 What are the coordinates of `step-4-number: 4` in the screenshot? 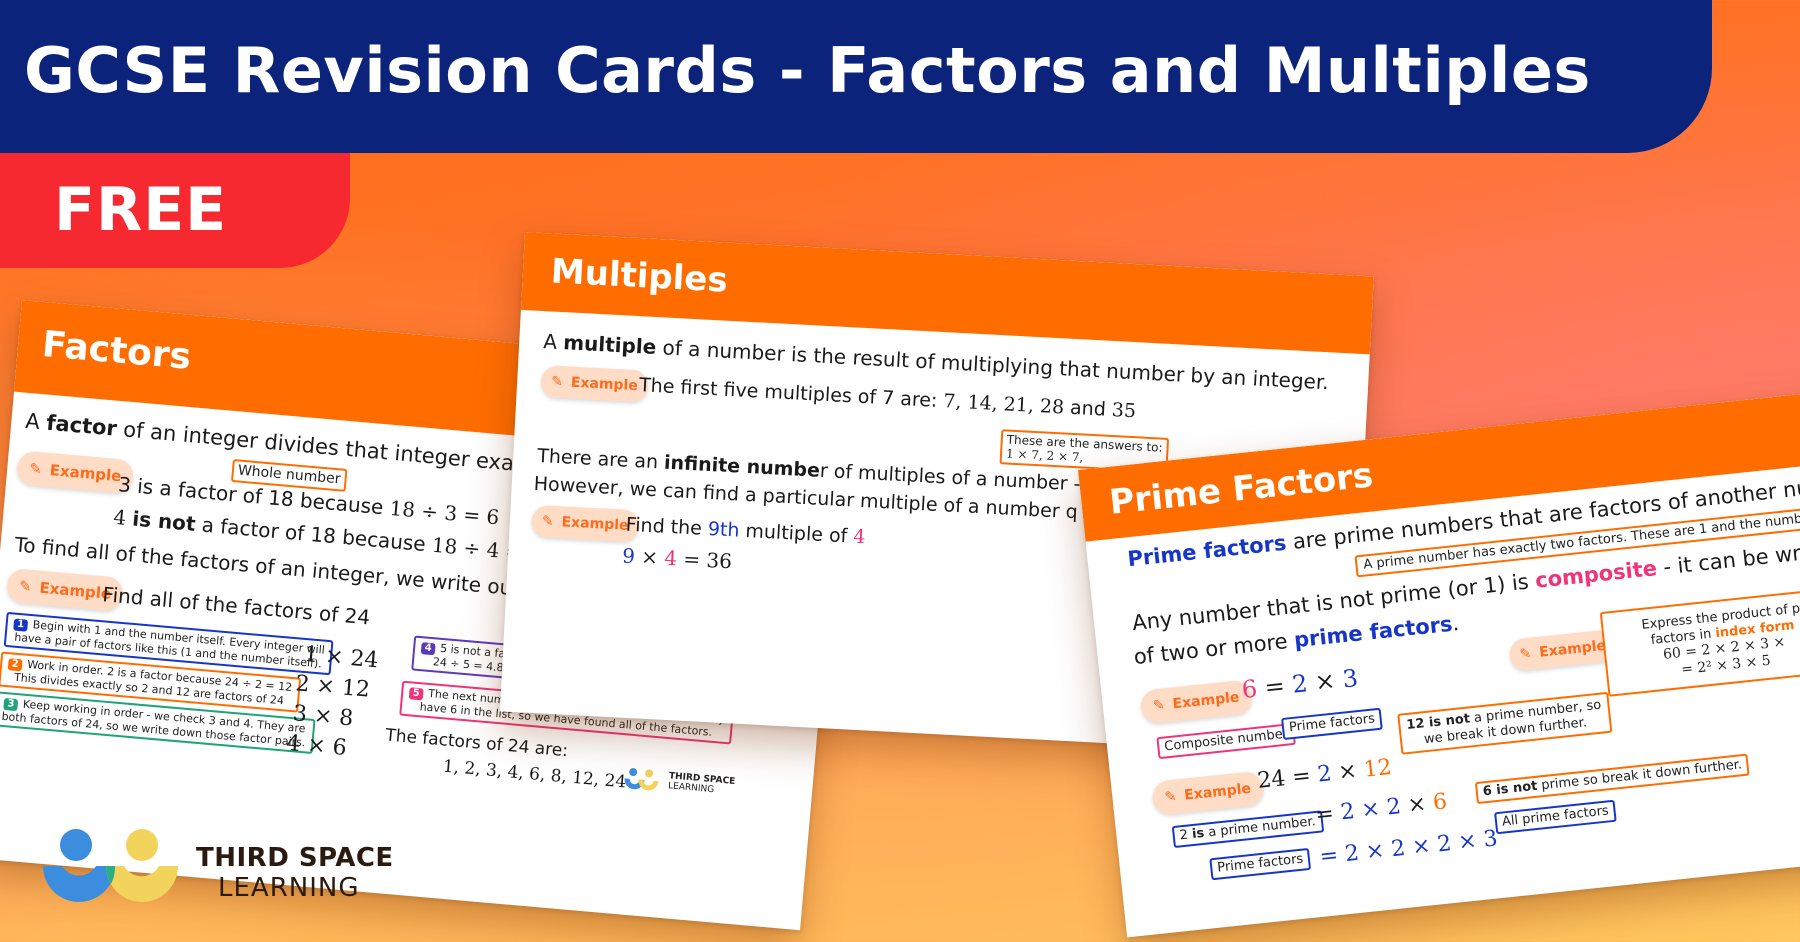 It's located at (428, 649).